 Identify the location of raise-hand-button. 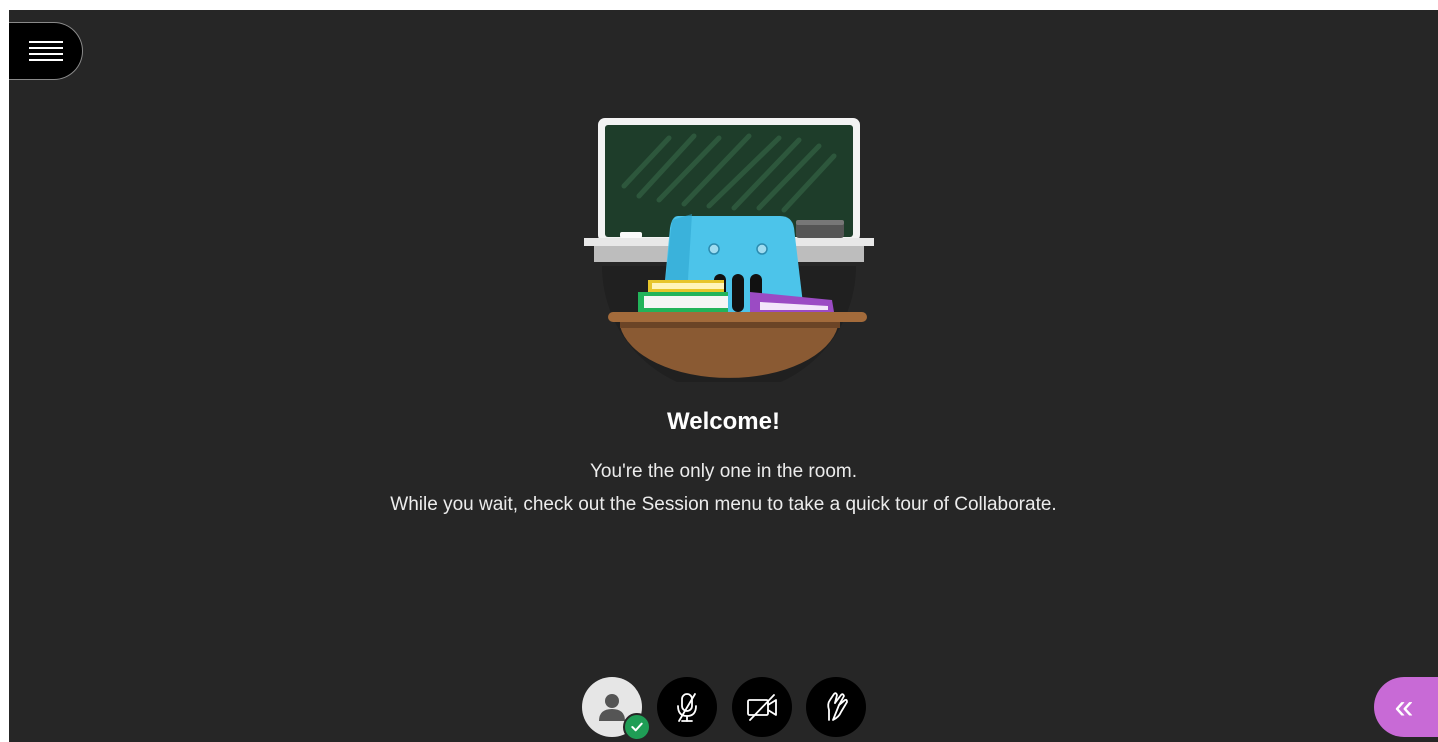
(836, 707).